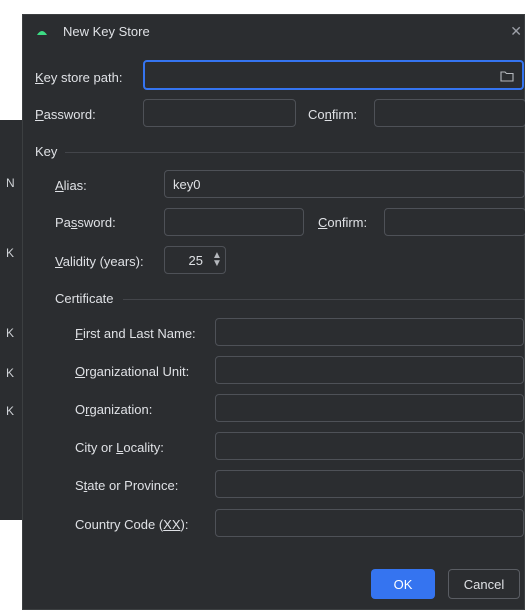  Describe the element at coordinates (403, 584) in the screenshot. I see `ok-button: OK` at that location.